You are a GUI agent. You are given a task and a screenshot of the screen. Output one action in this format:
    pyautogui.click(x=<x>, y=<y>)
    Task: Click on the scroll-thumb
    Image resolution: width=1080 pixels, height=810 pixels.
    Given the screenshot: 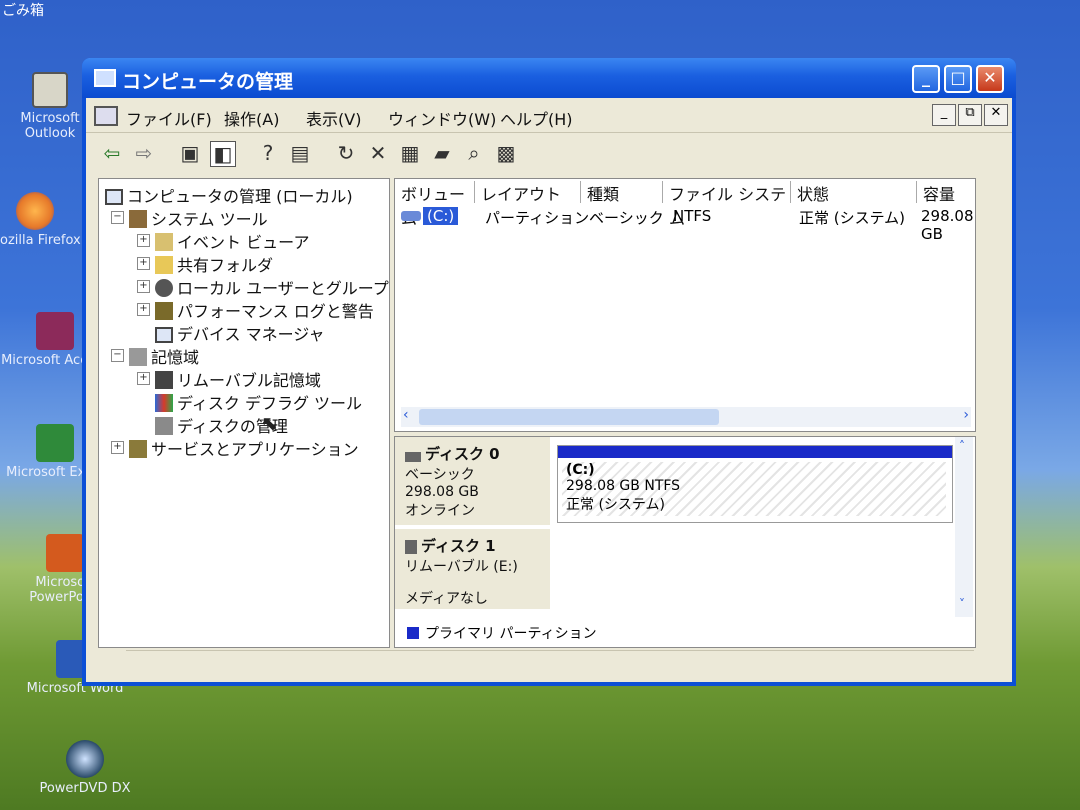 What is the action you would take?
    pyautogui.click(x=569, y=417)
    